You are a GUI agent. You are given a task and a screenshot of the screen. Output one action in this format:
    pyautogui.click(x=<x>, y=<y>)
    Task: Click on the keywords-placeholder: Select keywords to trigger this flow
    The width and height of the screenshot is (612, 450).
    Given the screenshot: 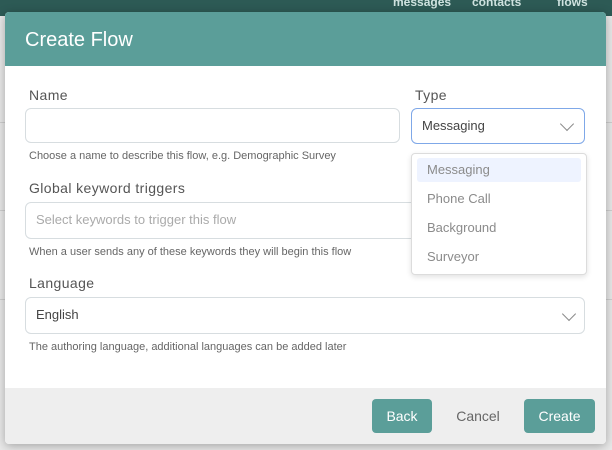 What is the action you would take?
    pyautogui.click(x=136, y=219)
    